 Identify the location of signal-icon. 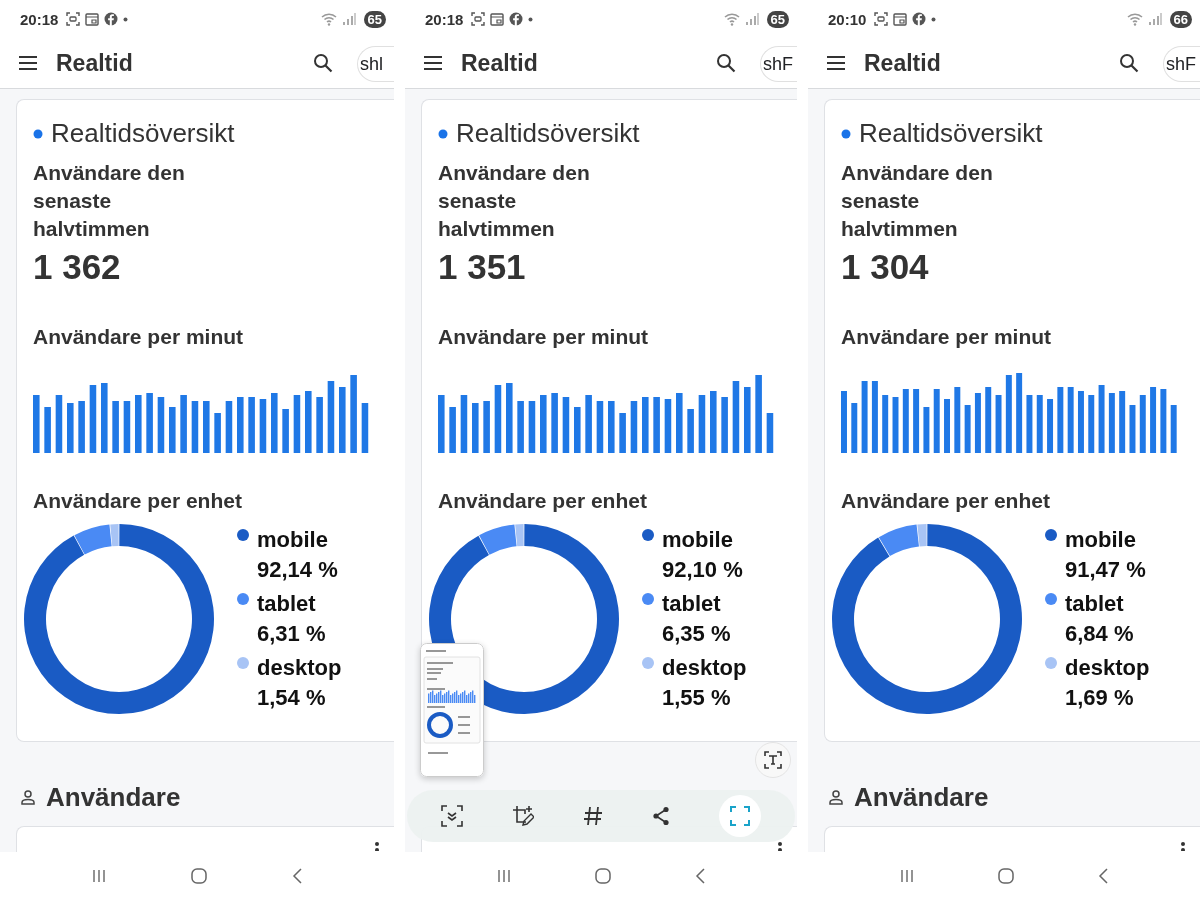
(1154, 19).